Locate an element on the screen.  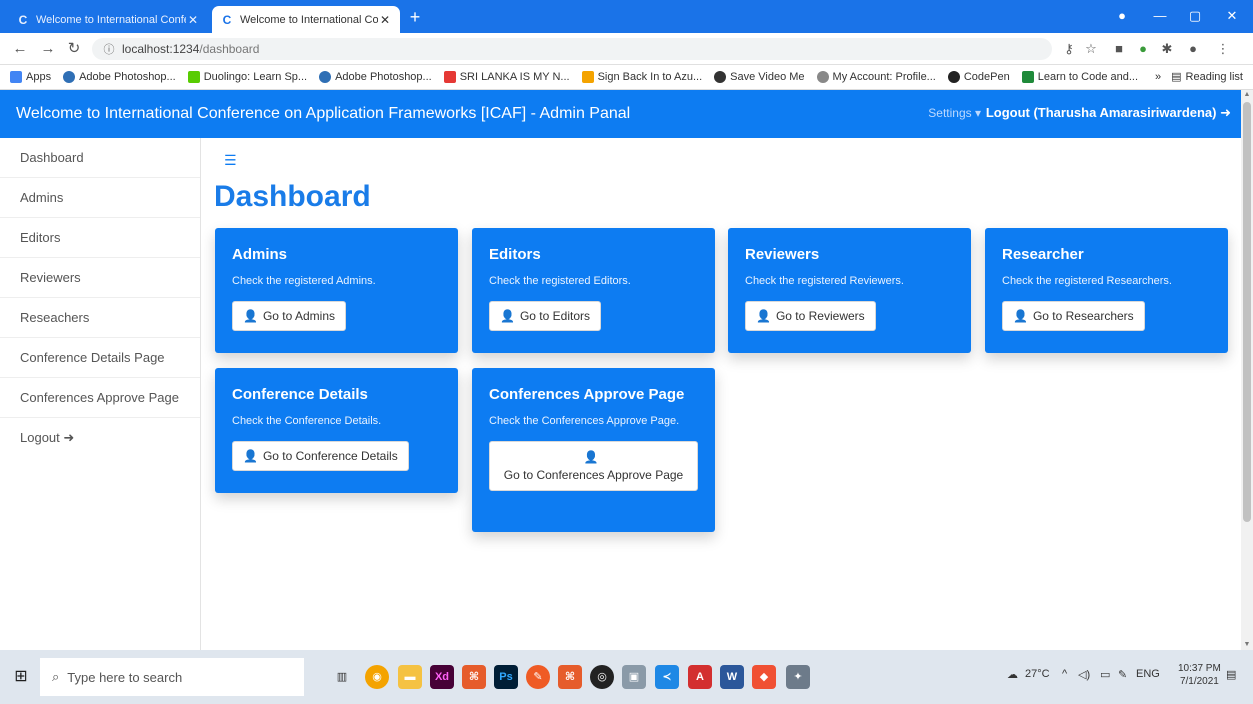
info-icon: ⓘ is located at coordinates (109, 49).